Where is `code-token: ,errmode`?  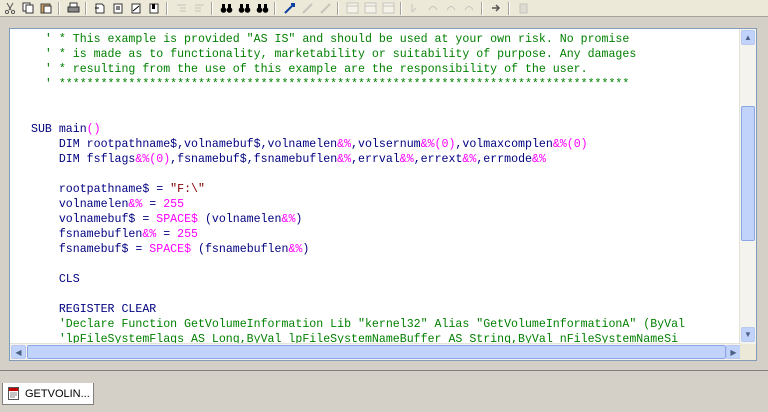 code-token: ,errmode is located at coordinates (504, 159).